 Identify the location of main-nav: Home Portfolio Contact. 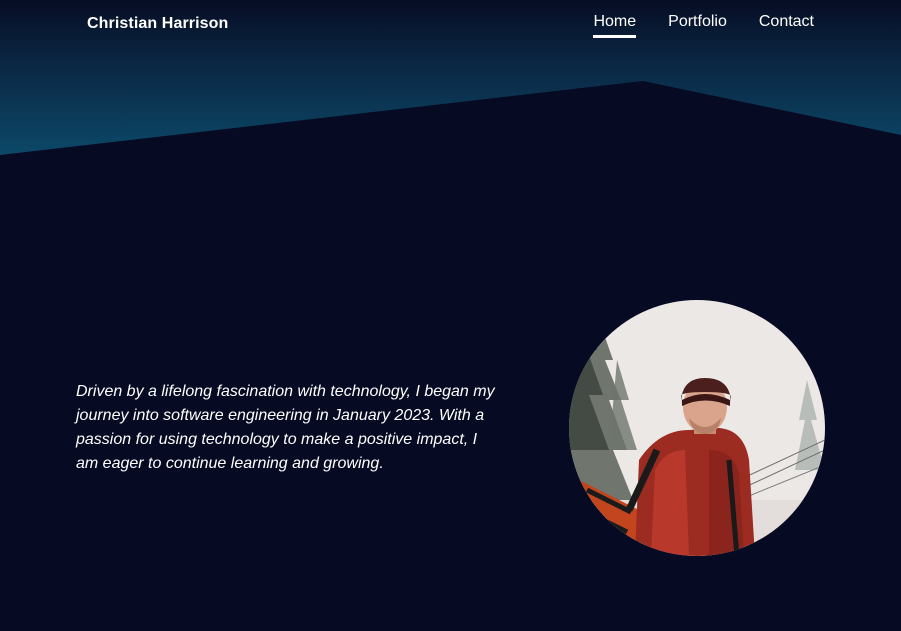
(703, 25).